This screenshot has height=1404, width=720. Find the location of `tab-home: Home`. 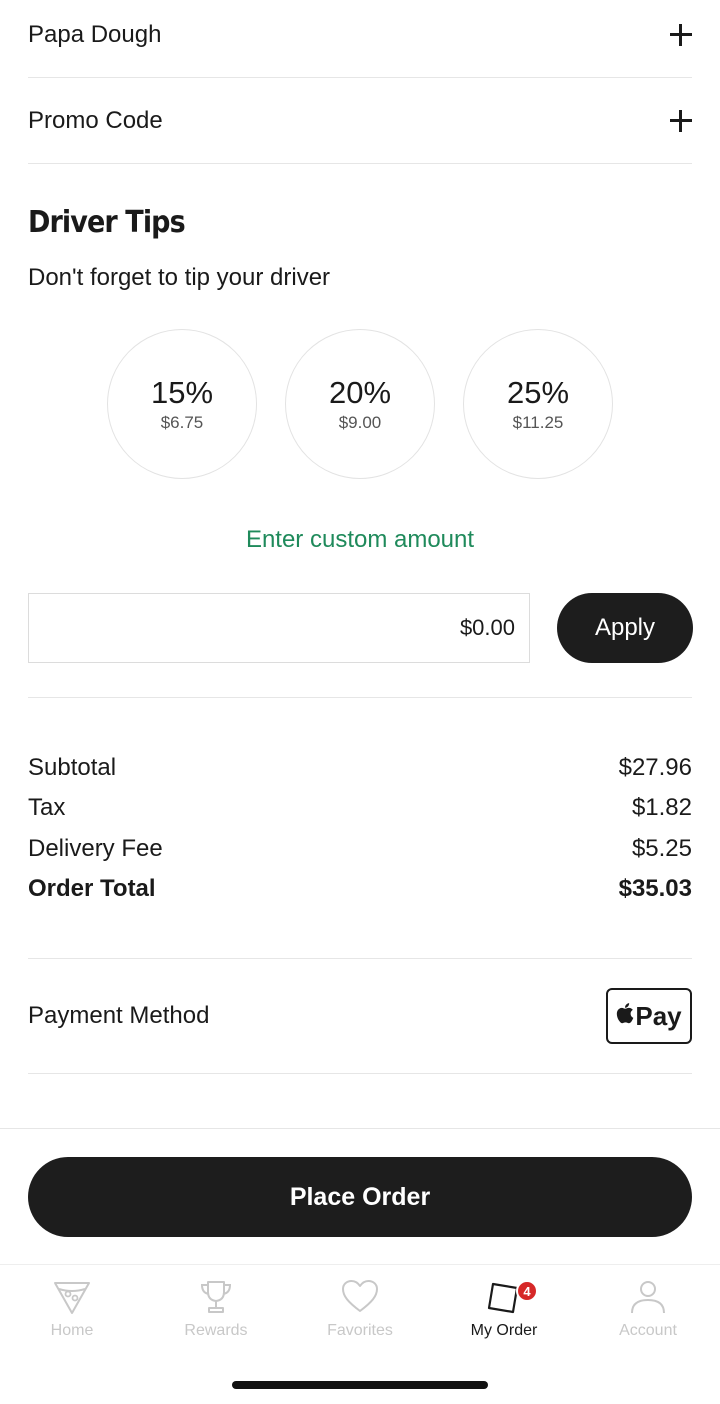

tab-home: Home is located at coordinates (72, 1310).